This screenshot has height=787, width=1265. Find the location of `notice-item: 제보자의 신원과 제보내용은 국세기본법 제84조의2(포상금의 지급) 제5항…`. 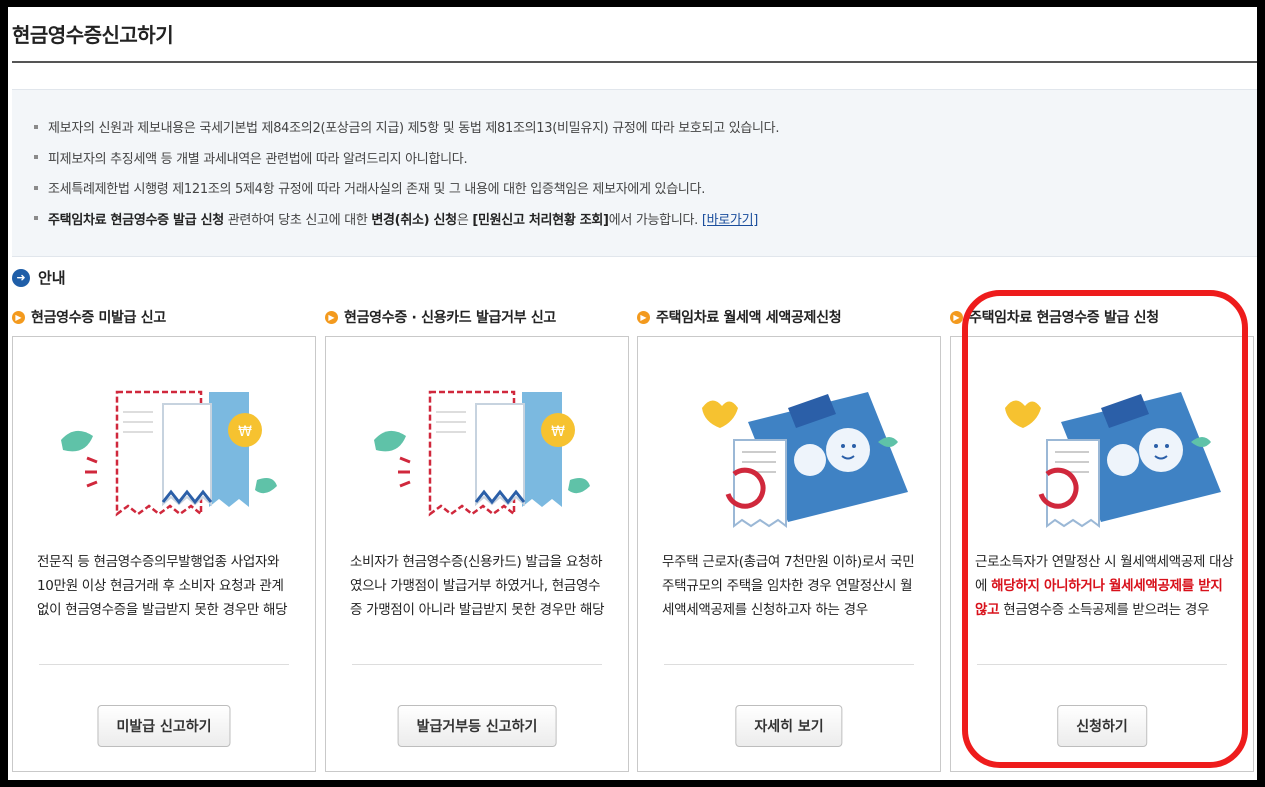

notice-item: 제보자의 신원과 제보내용은 국세기본법 제84조의2(포상금의 지급) 제5항… is located at coordinates (645, 129).